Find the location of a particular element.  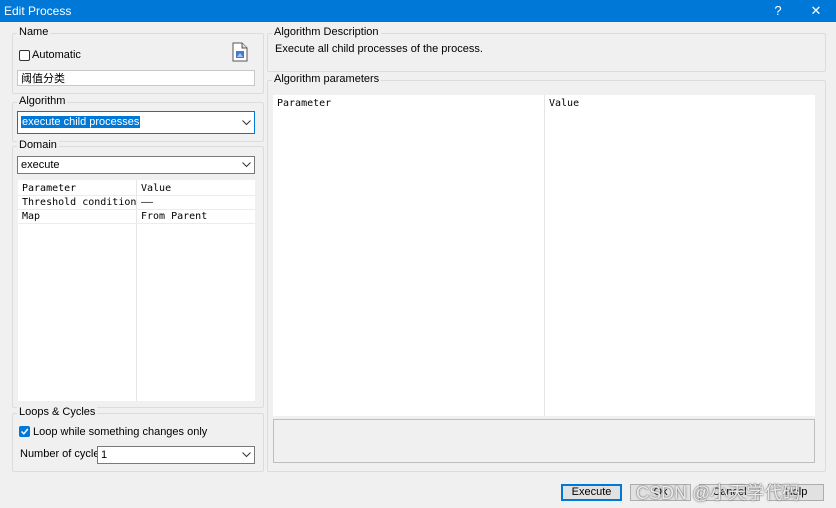

parameters-group-label: Algorithm parameters is located at coordinates (327, 79).